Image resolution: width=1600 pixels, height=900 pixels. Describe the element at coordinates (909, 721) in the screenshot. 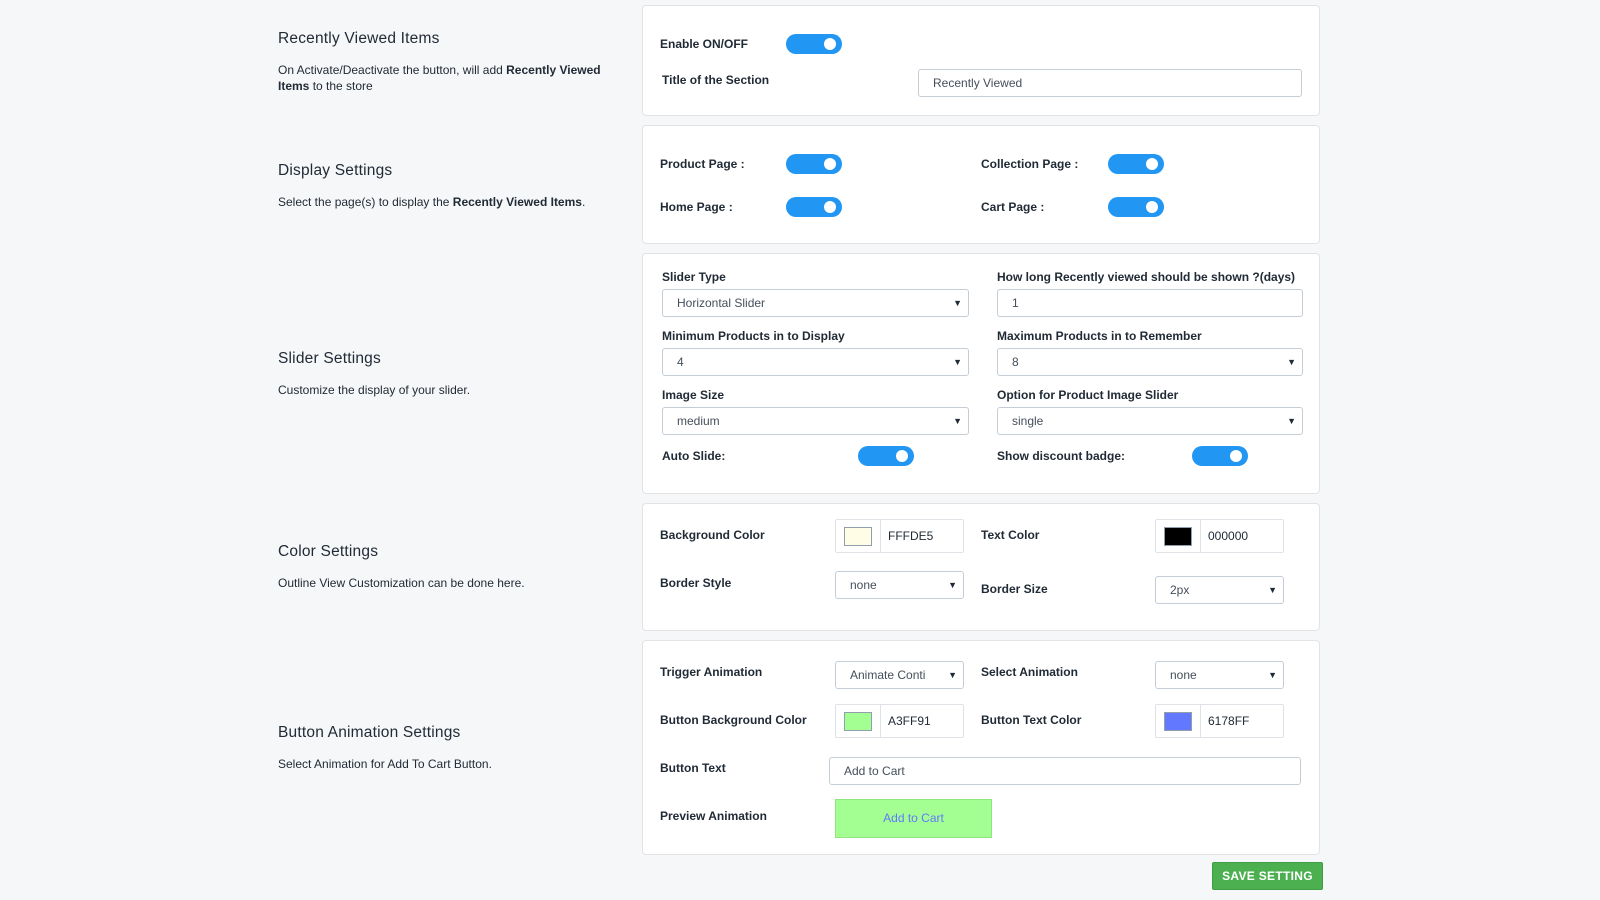

I see `btn-bg-color-value: A3FF91` at that location.